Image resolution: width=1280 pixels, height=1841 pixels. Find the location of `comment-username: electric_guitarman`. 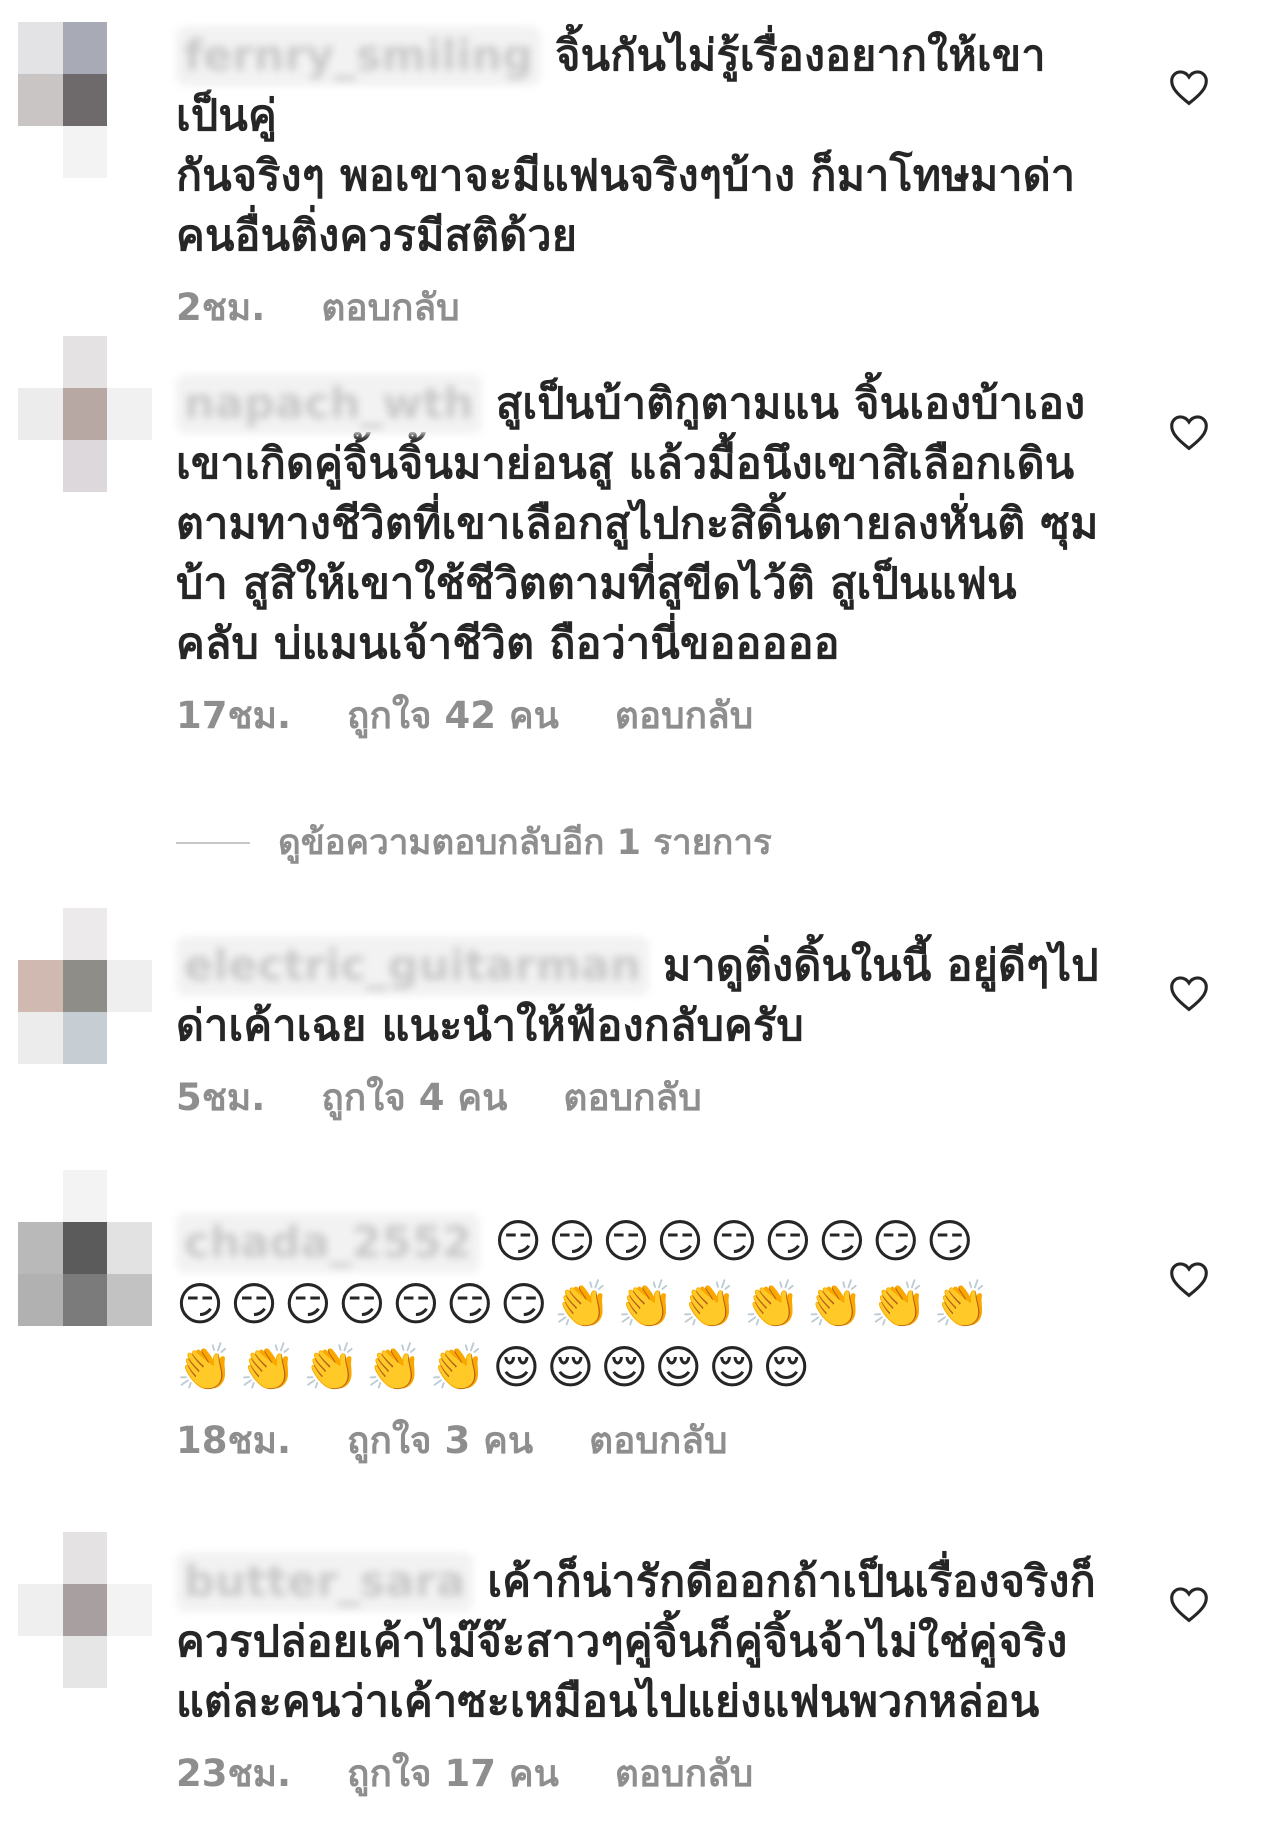

comment-username: electric_guitarman is located at coordinates (412, 966).